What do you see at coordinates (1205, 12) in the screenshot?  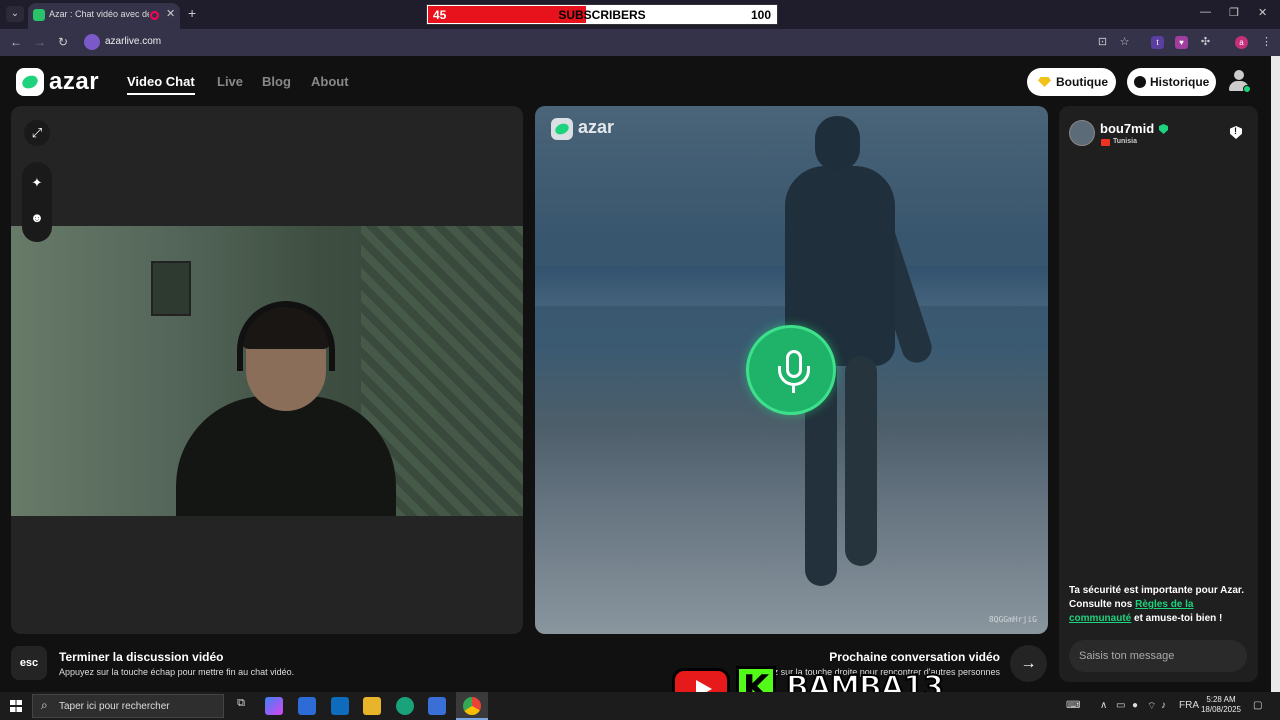 I see `window-minimize-button: —` at bounding box center [1205, 12].